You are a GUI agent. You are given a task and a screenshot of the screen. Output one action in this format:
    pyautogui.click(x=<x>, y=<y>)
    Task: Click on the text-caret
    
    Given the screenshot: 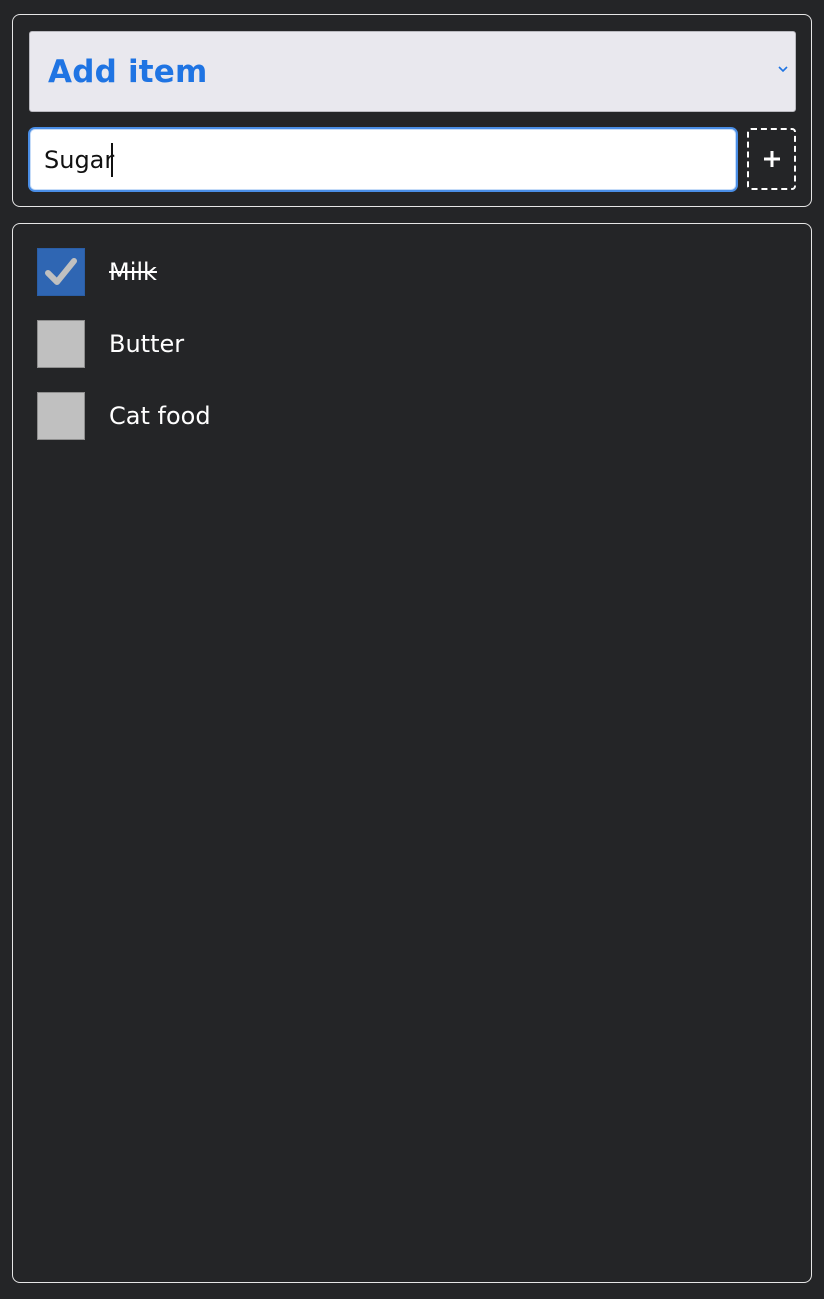 What is the action you would take?
    pyautogui.click(x=112, y=160)
    